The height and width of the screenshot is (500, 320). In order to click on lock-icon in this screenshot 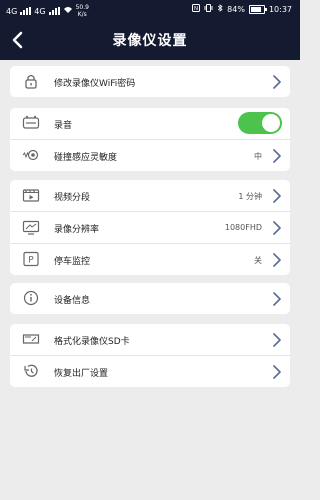, I will do `click(31, 81)`.